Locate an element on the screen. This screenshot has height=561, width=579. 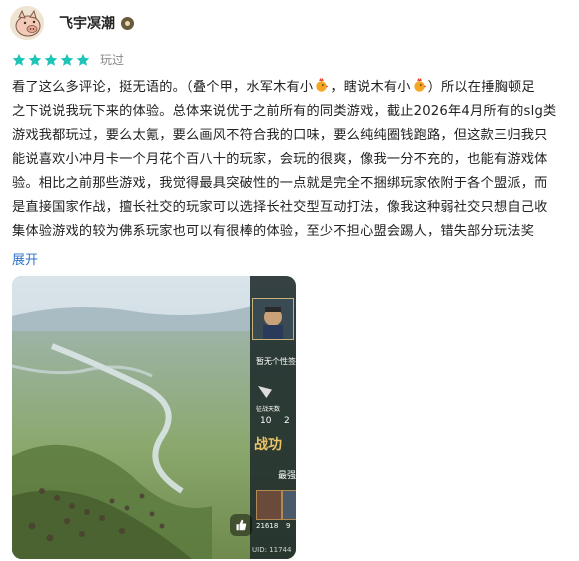
review-text-segment: 看了这么多评论，挺无语的。（叠个甲，水军木有小 is located at coordinates (163, 87).